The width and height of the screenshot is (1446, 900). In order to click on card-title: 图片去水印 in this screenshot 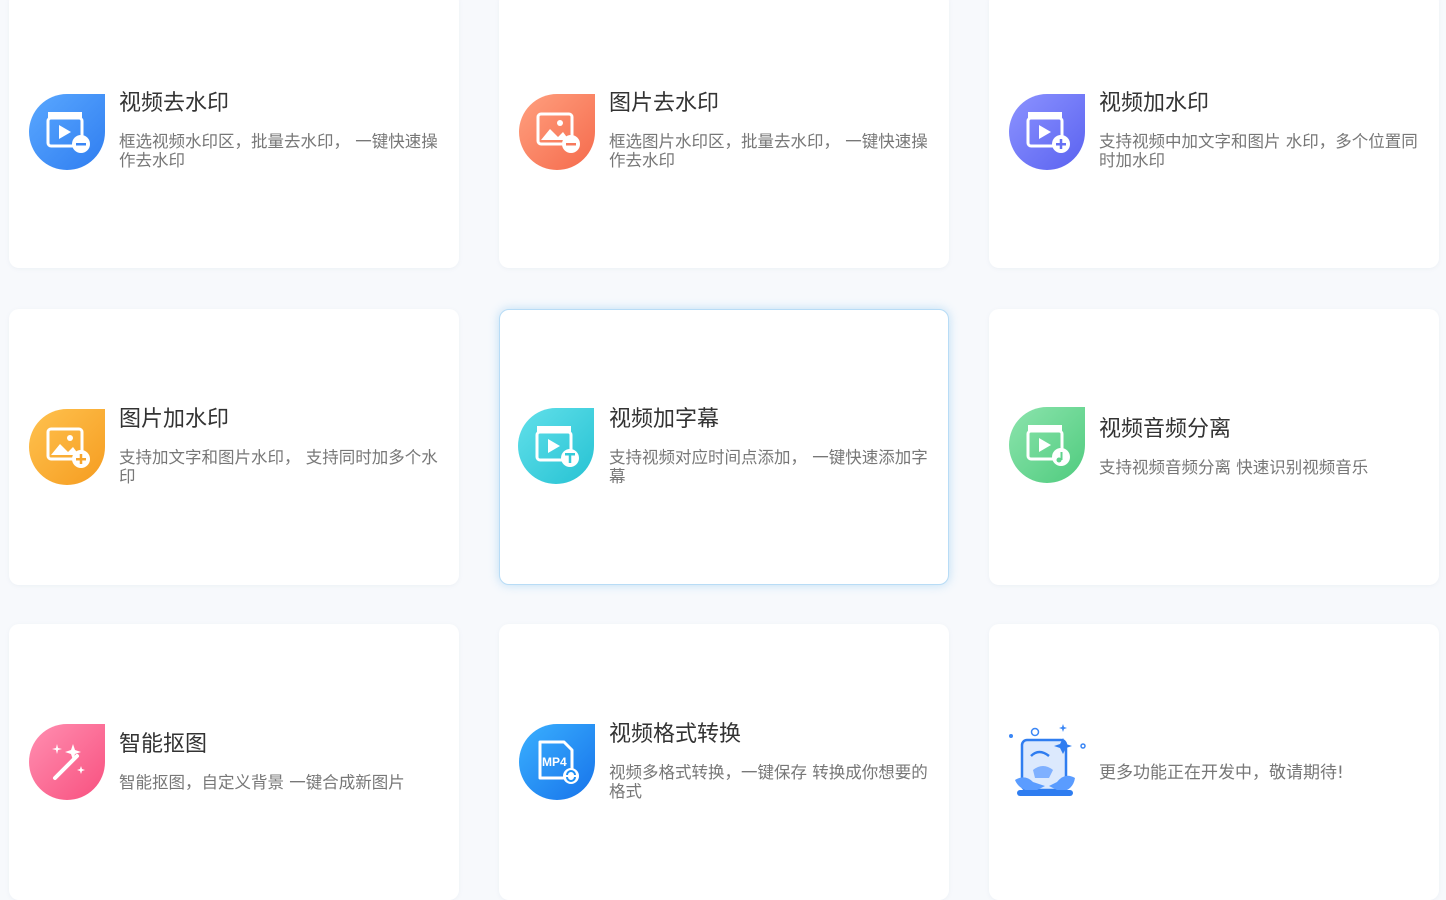, I will do `click(664, 103)`.